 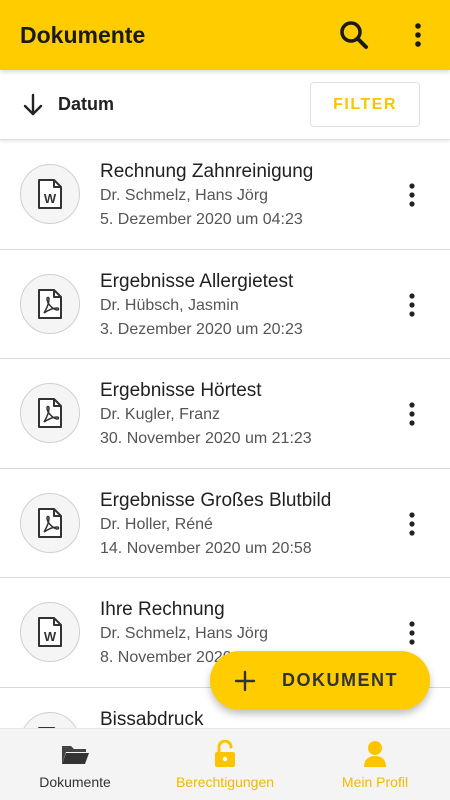 I want to click on document-author: Dr. Kugler, Franz, so click(x=160, y=415).